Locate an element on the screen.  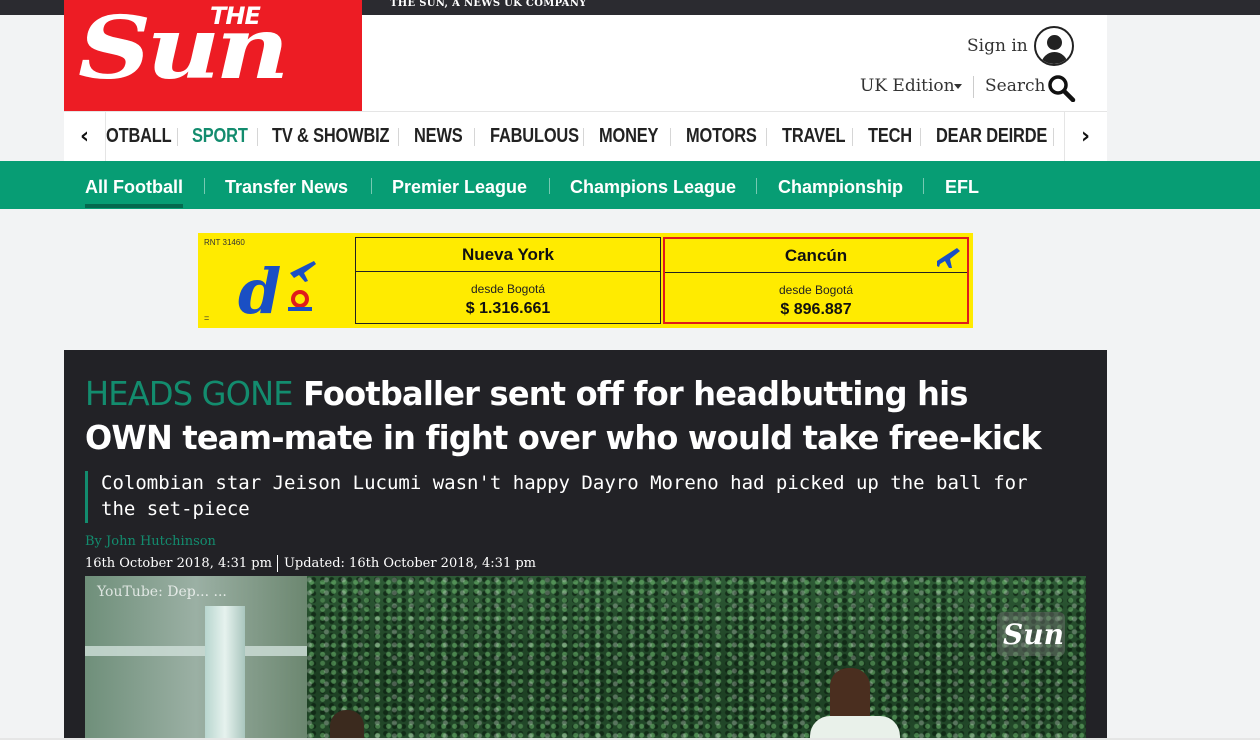
nav-item-tech: TECH is located at coordinates (890, 136).